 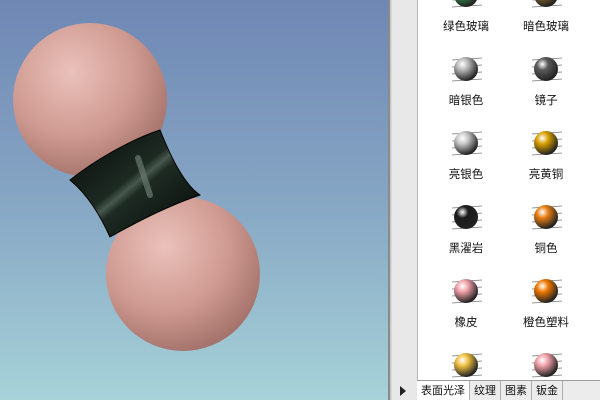 I want to click on material-swatch: 橙色塑料, so click(x=546, y=306).